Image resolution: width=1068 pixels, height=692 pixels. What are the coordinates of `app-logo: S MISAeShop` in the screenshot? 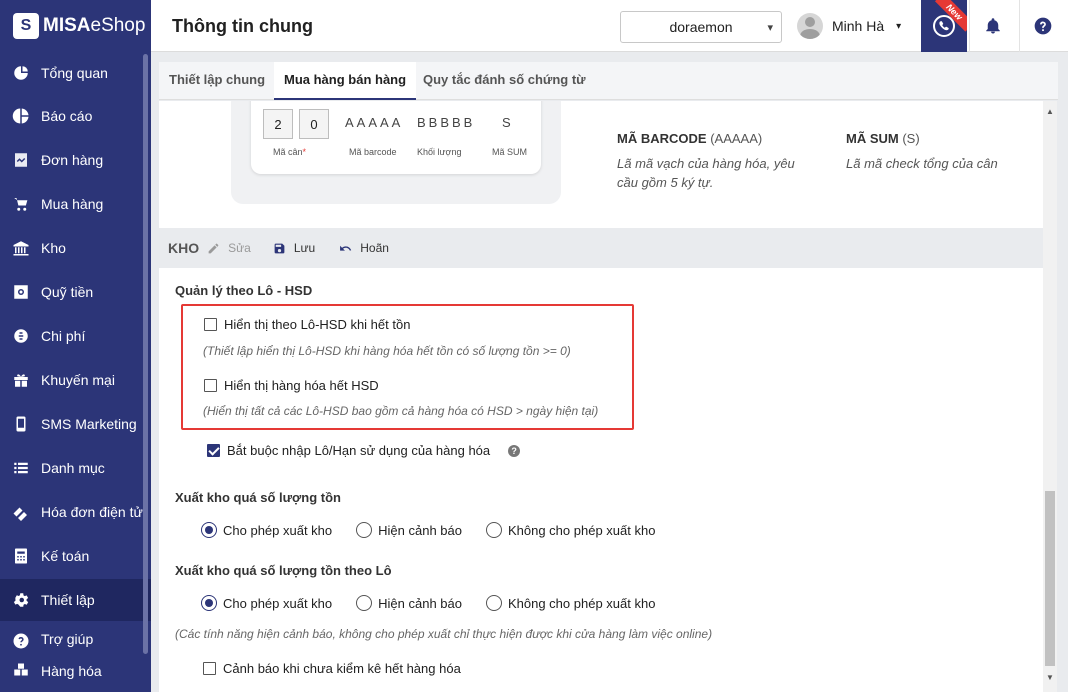 It's located at (75, 26).